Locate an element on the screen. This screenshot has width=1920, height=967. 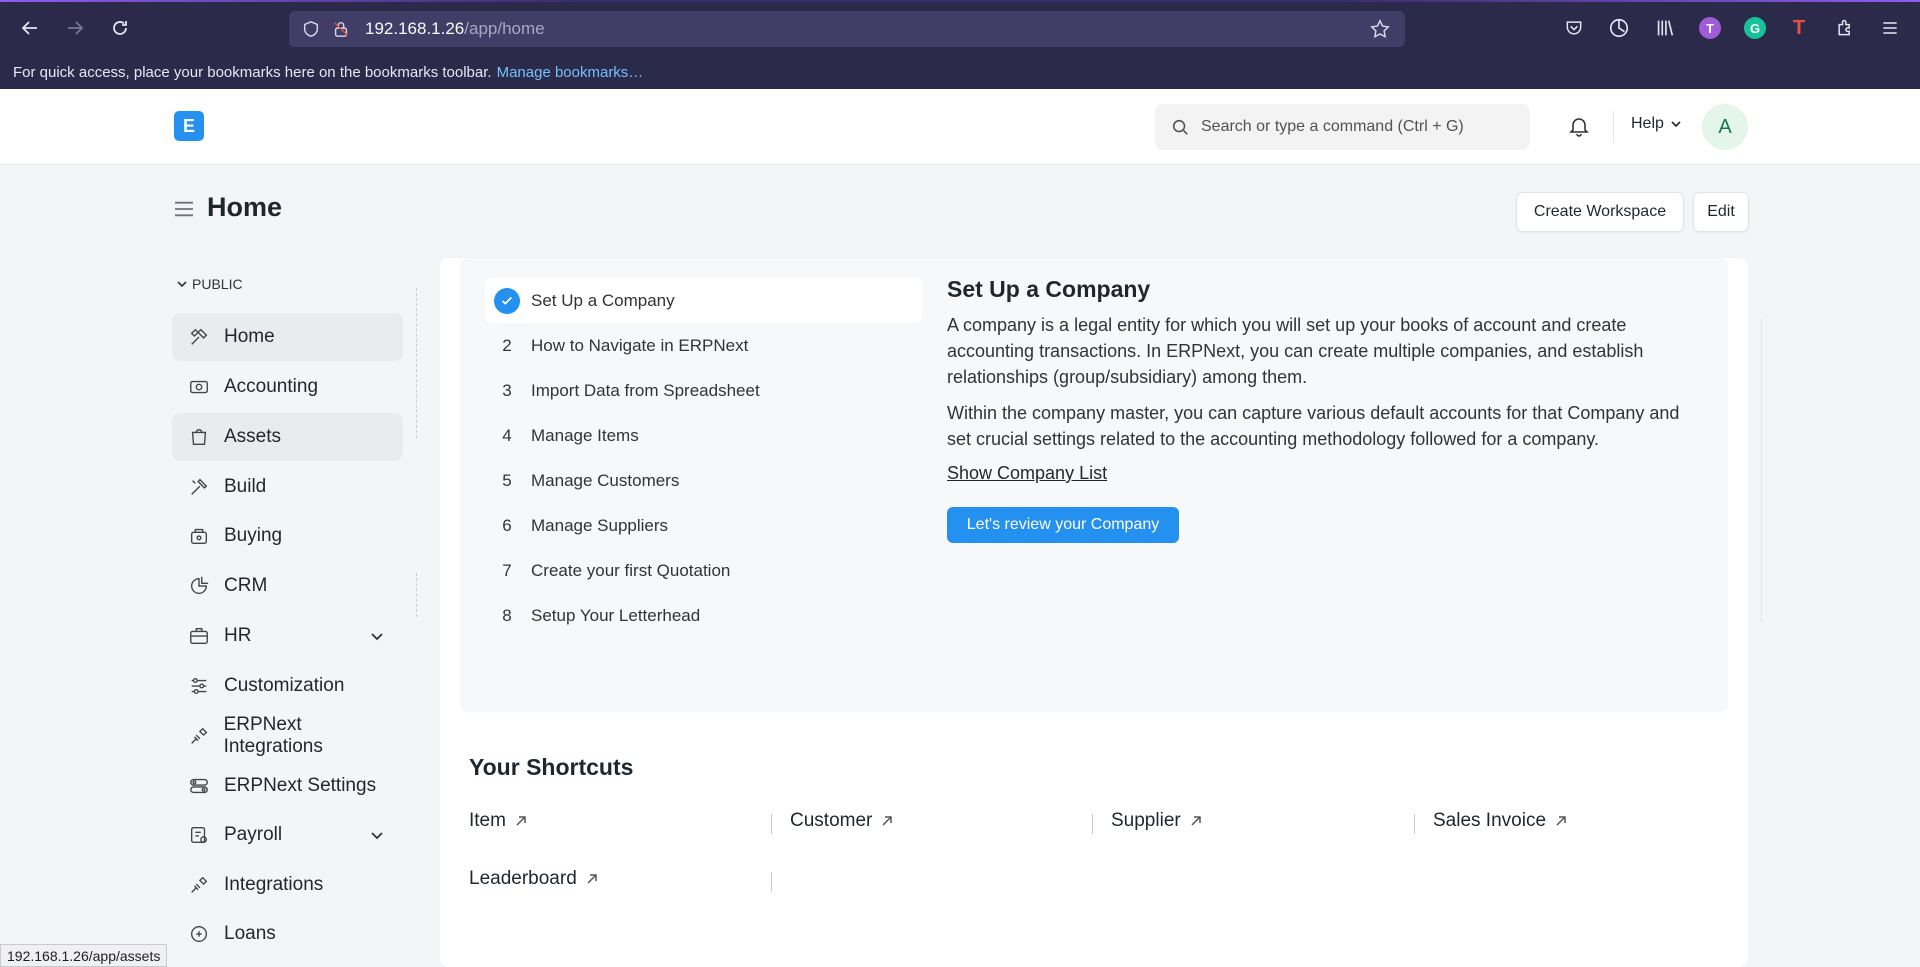
sidebar-item-buying: Buying is located at coordinates (287, 536).